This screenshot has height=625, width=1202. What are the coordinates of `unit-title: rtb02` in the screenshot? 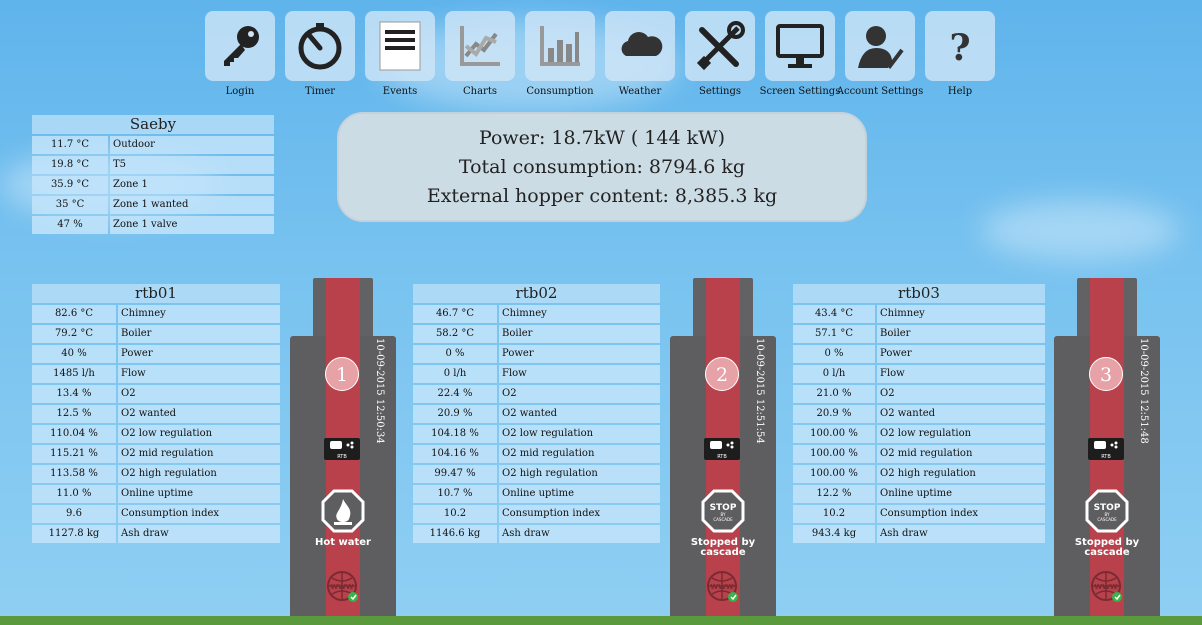 It's located at (536, 293).